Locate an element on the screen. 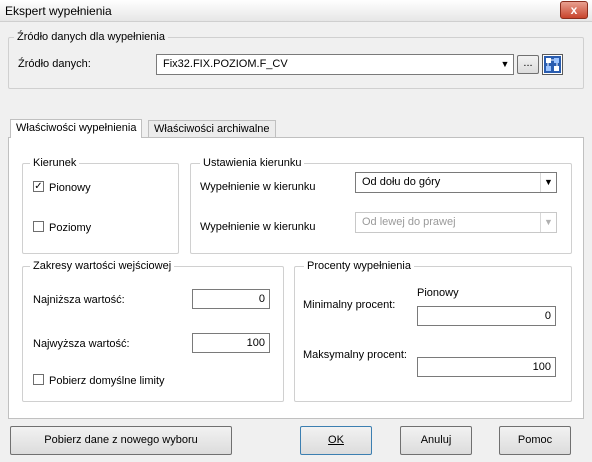 This screenshot has width=592, height=462. close-icon: x is located at coordinates (574, 10).